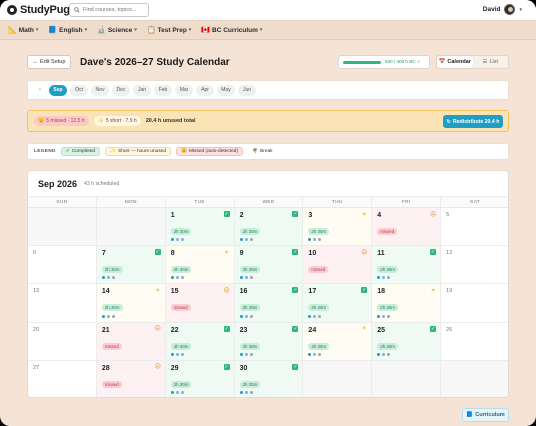  I want to click on calendar-day-11: 11 ✓ 2h 30m, so click(407, 265).